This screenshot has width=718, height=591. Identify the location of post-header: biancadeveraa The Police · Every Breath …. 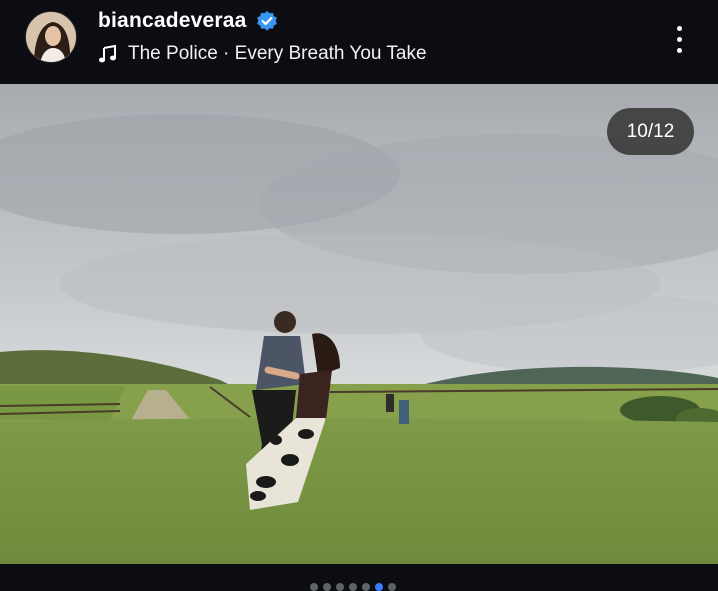
(359, 41).